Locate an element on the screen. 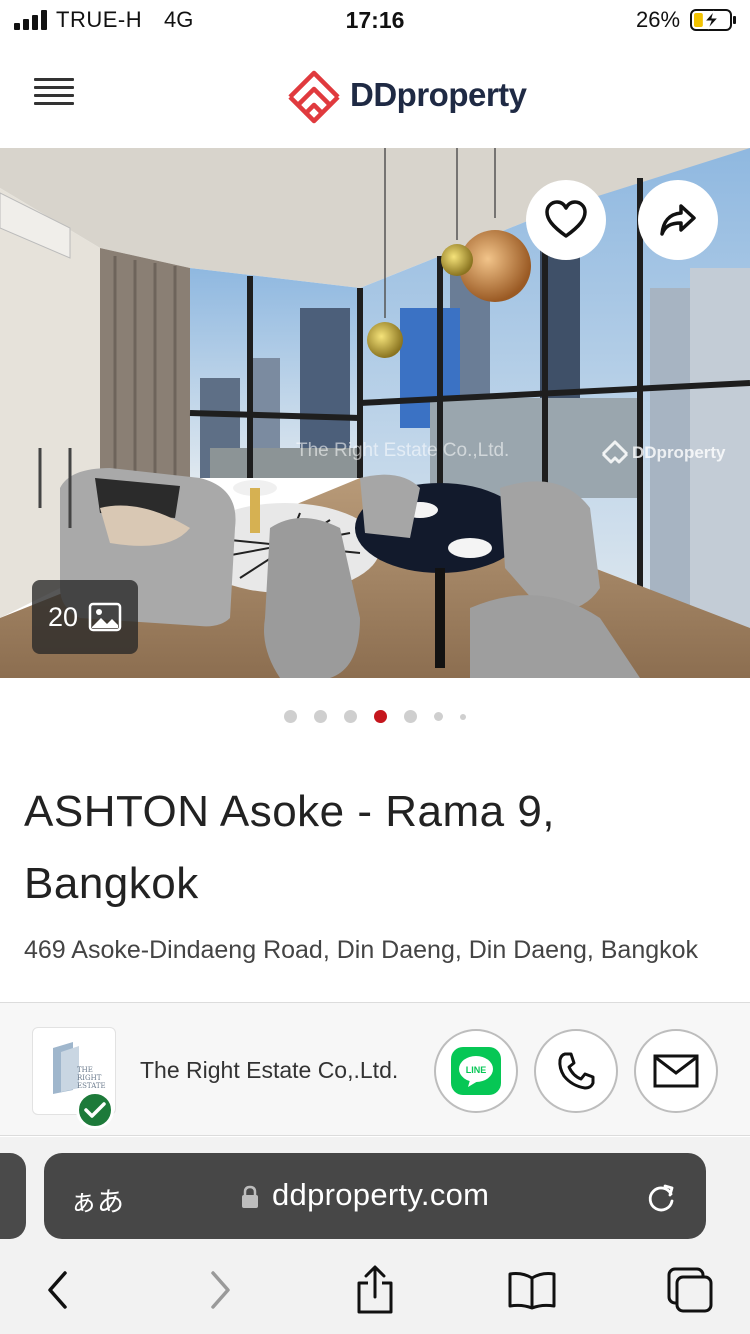 The width and height of the screenshot is (750, 1334). mail-envelope-icon is located at coordinates (676, 1071).